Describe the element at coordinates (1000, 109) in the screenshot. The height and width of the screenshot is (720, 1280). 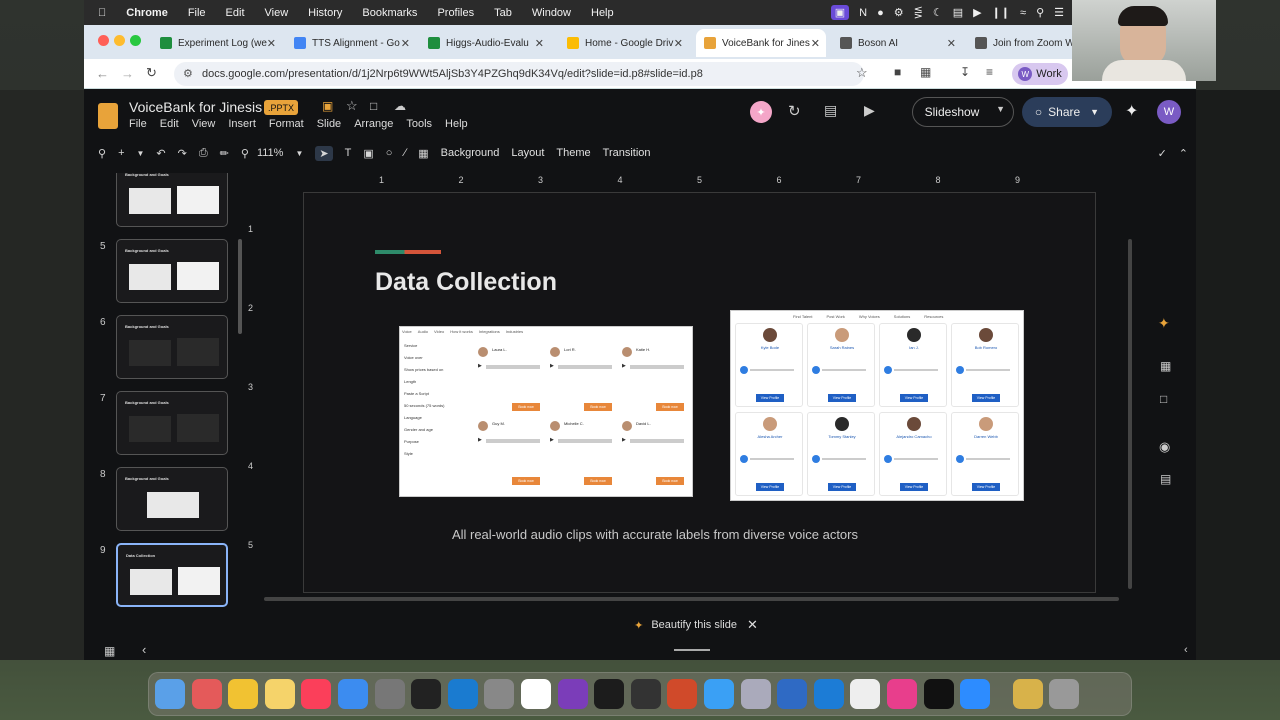
I see `slideshow-dropdown-icon: ▼` at that location.